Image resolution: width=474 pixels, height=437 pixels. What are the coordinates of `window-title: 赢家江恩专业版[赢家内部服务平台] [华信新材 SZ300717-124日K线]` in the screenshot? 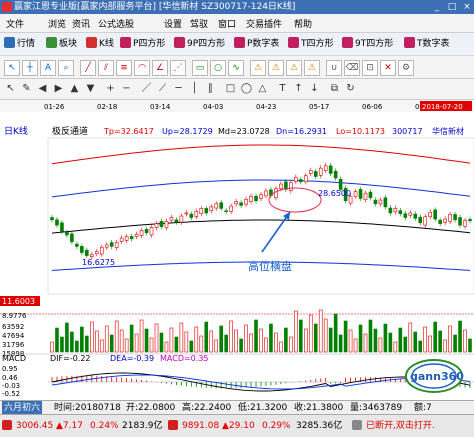 It's located at (155, 7).